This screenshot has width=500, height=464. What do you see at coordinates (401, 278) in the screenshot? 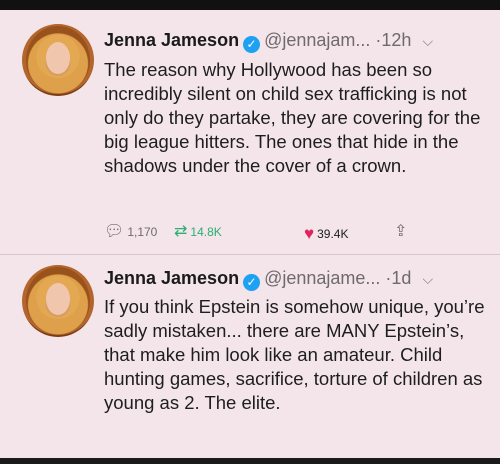
I see `timestamp: 1d` at bounding box center [401, 278].